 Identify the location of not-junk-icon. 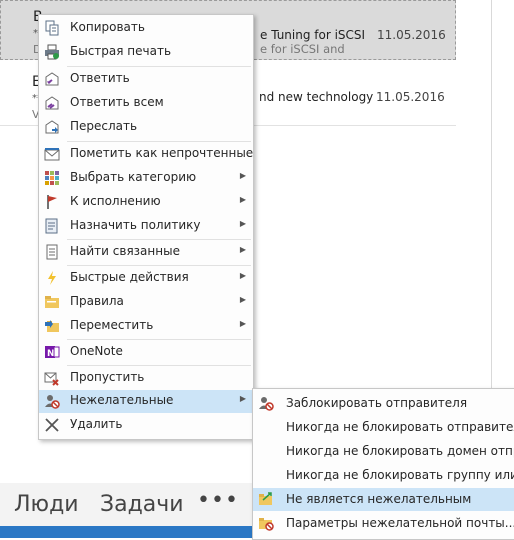
(266, 499).